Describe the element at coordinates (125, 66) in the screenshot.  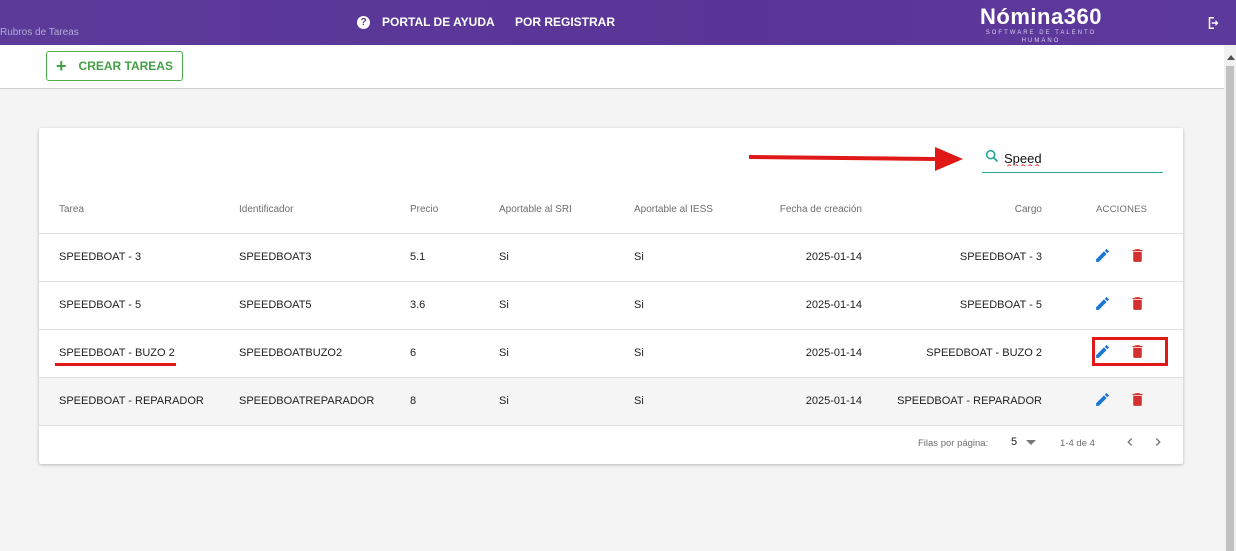
I see `create-tasks-label: CREAR TAREAS` at that location.